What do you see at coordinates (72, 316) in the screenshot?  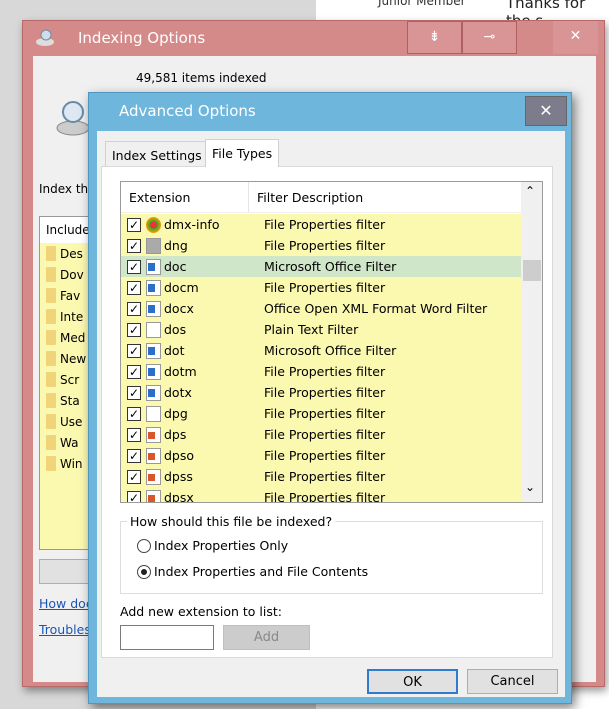 I see `location-label: Inte` at bounding box center [72, 316].